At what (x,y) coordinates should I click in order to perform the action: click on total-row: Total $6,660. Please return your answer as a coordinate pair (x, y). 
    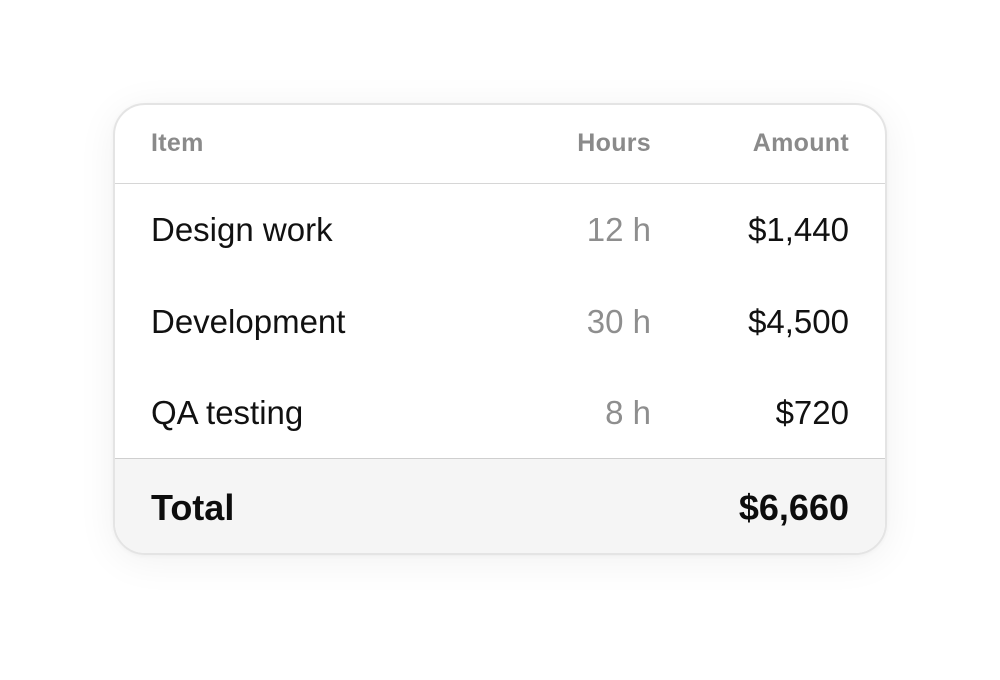
    Looking at the image, I should click on (500, 505).